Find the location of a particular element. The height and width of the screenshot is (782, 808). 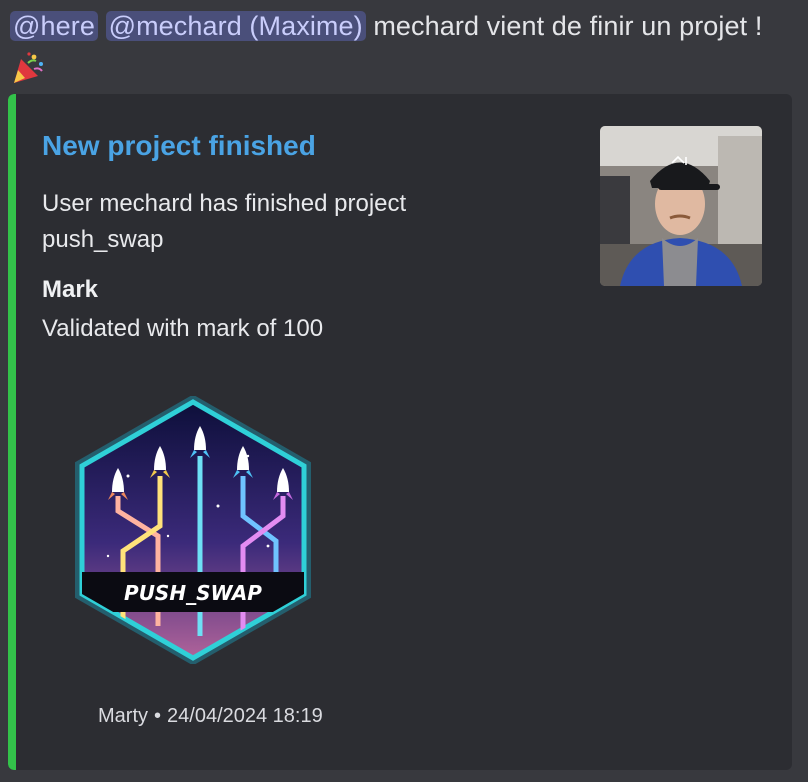

description-line-1: User mechard has finished project is located at coordinates (224, 203).